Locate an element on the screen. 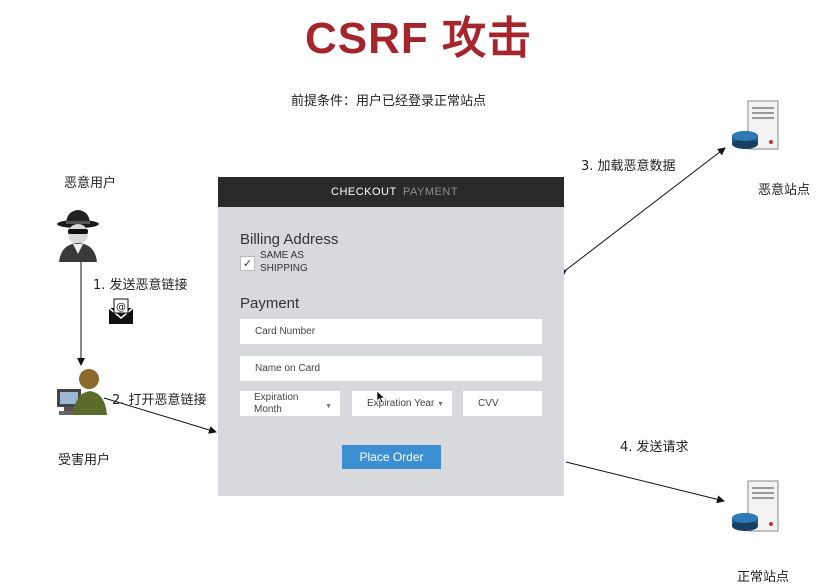 The width and height of the screenshot is (837, 585). checkout-topbar: CHECKOUT PAYMENT is located at coordinates (391, 192).